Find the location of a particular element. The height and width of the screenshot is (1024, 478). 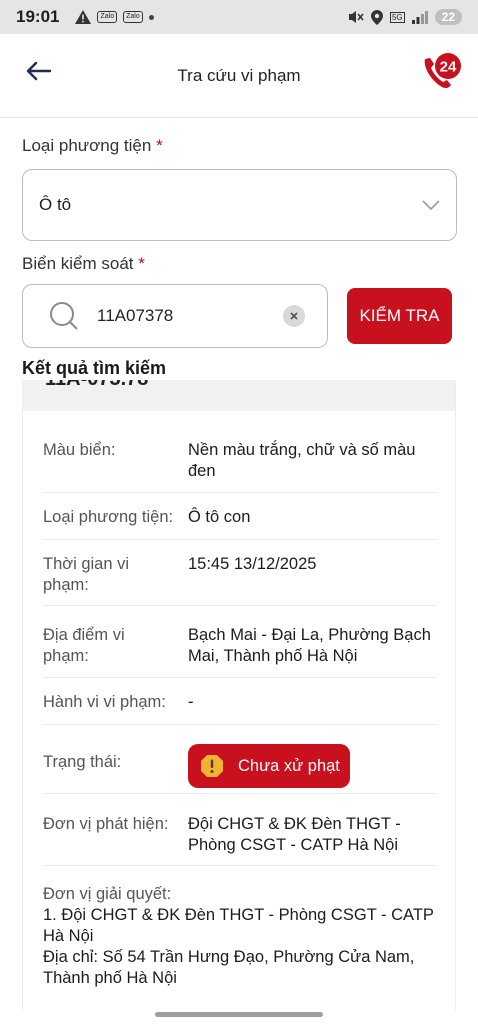

plate-number: 11A-073.78 is located at coordinates (96, 385).